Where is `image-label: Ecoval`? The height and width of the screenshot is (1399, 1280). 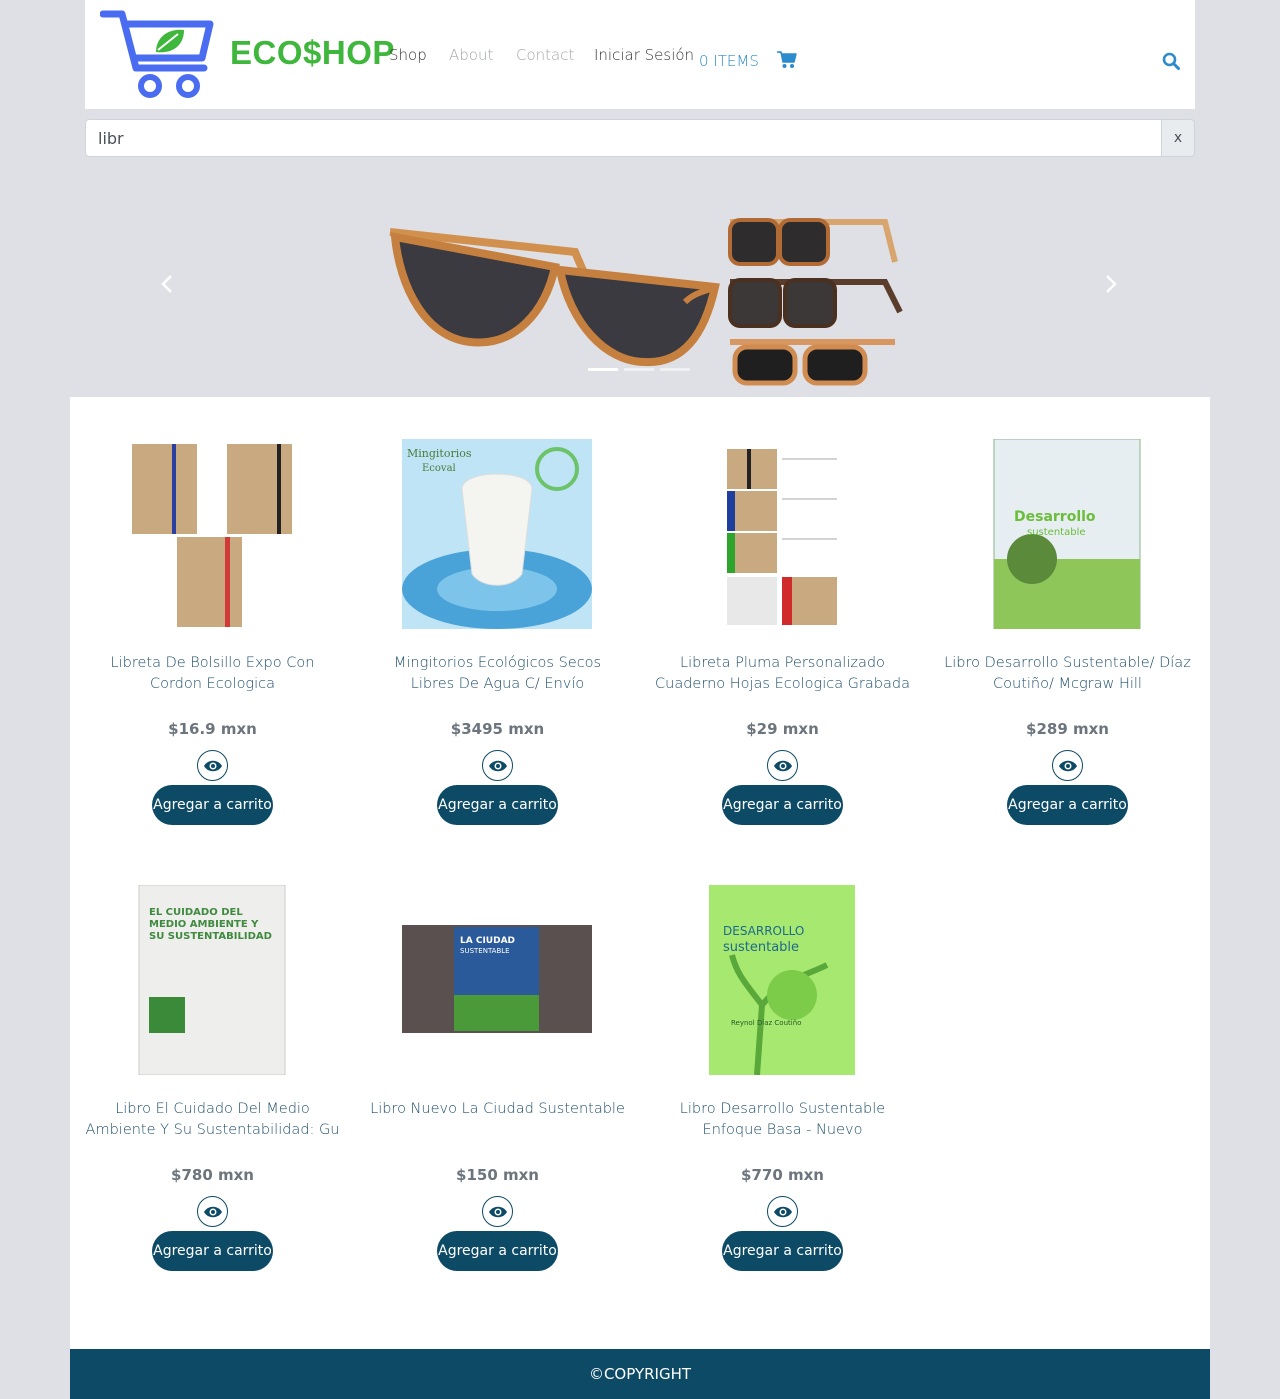 image-label: Ecoval is located at coordinates (439, 468).